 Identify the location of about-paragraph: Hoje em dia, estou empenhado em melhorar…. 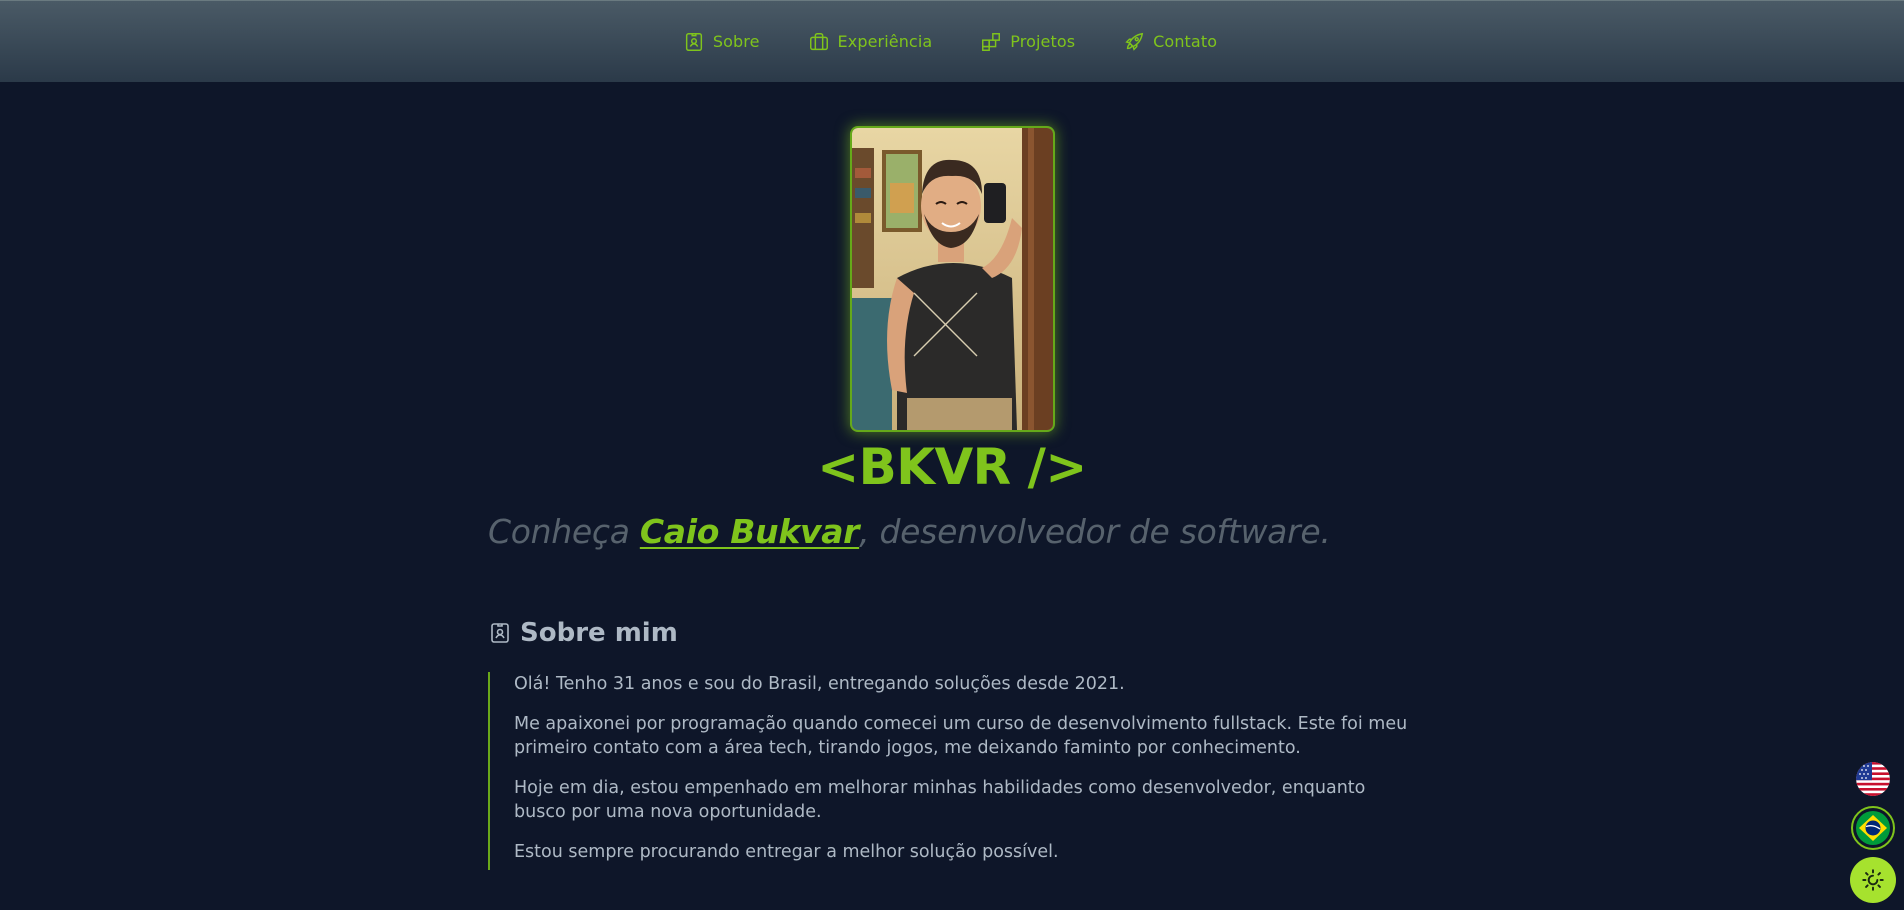
(940, 800).